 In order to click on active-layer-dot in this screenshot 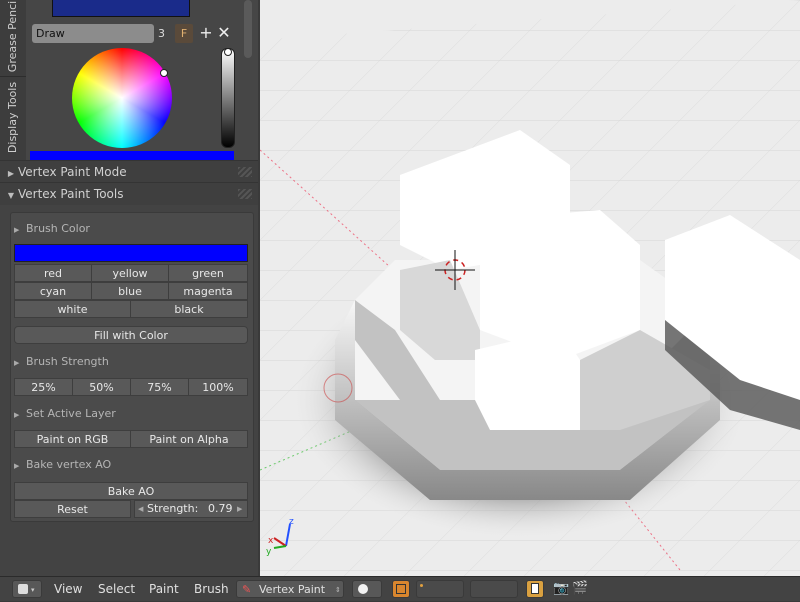, I will do `click(421, 585)`.